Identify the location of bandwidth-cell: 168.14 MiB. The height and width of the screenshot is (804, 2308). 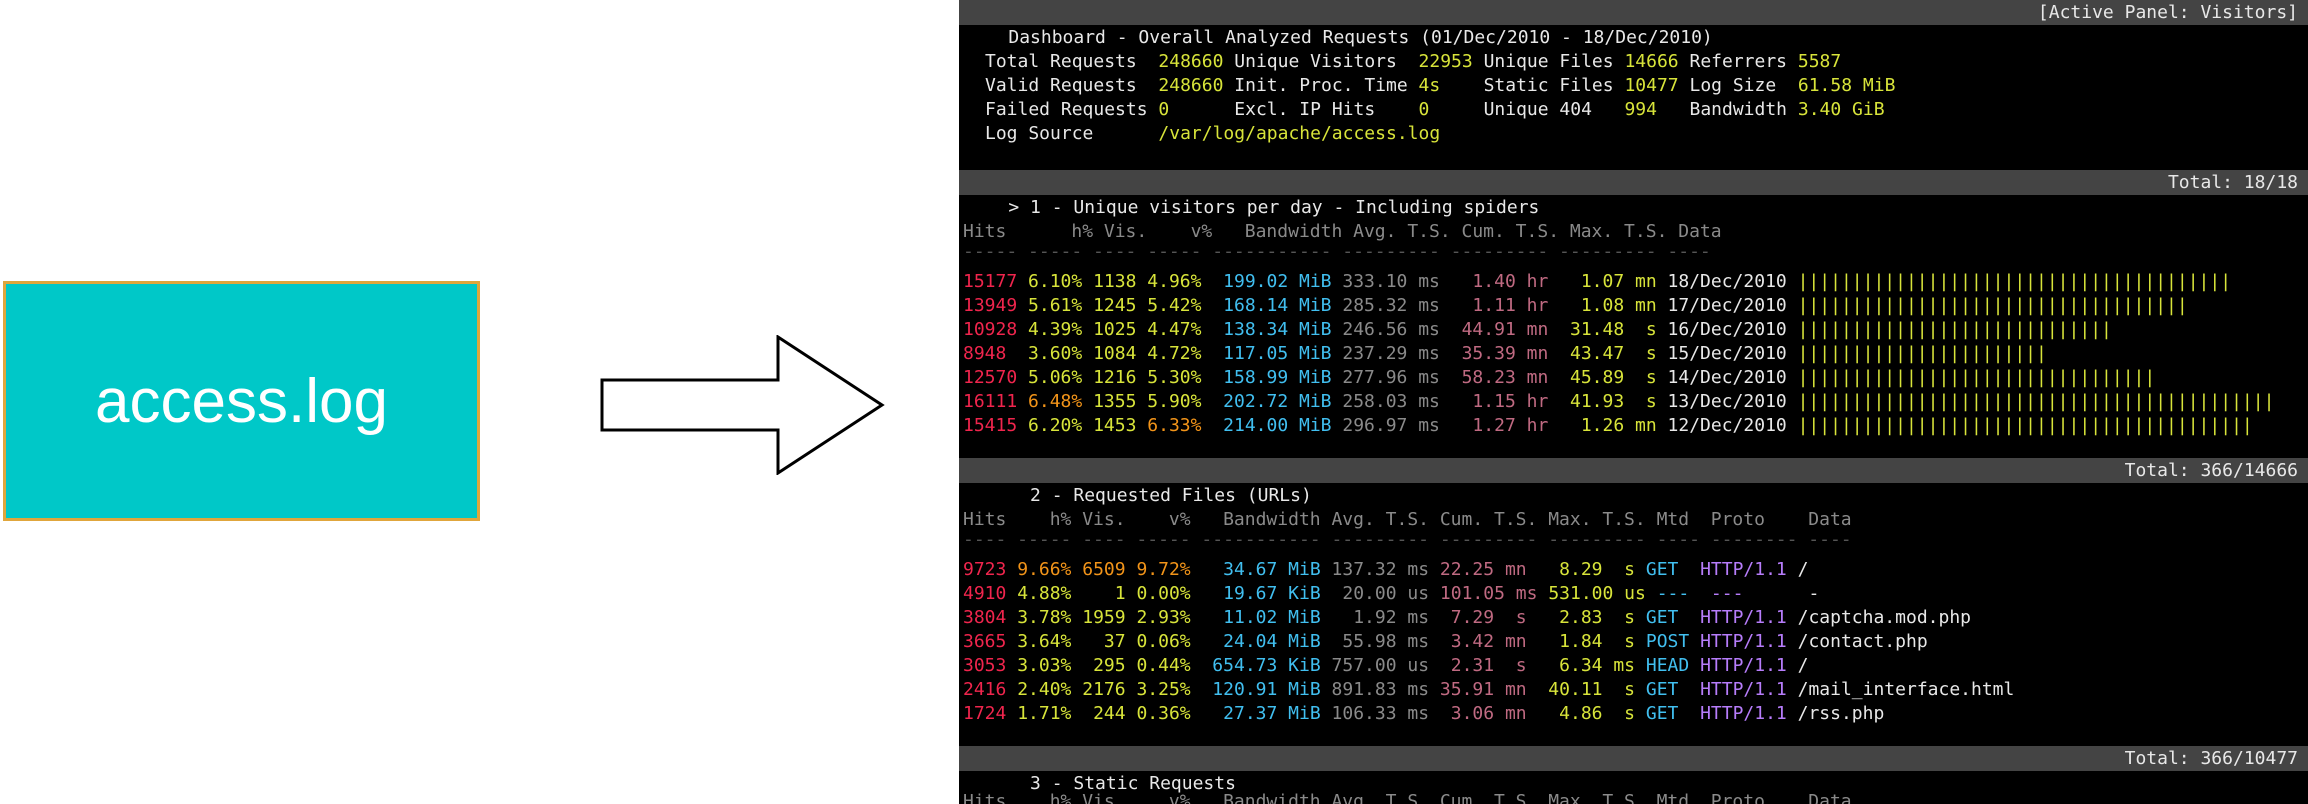
(1277, 305).